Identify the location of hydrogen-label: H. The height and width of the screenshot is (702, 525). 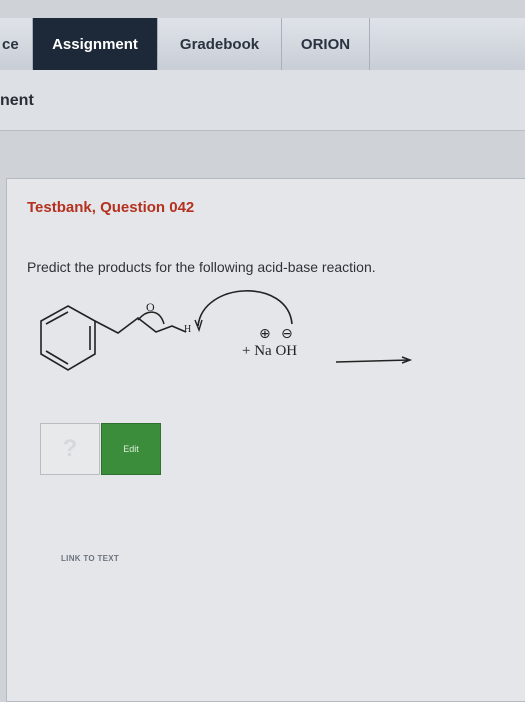
(187, 329).